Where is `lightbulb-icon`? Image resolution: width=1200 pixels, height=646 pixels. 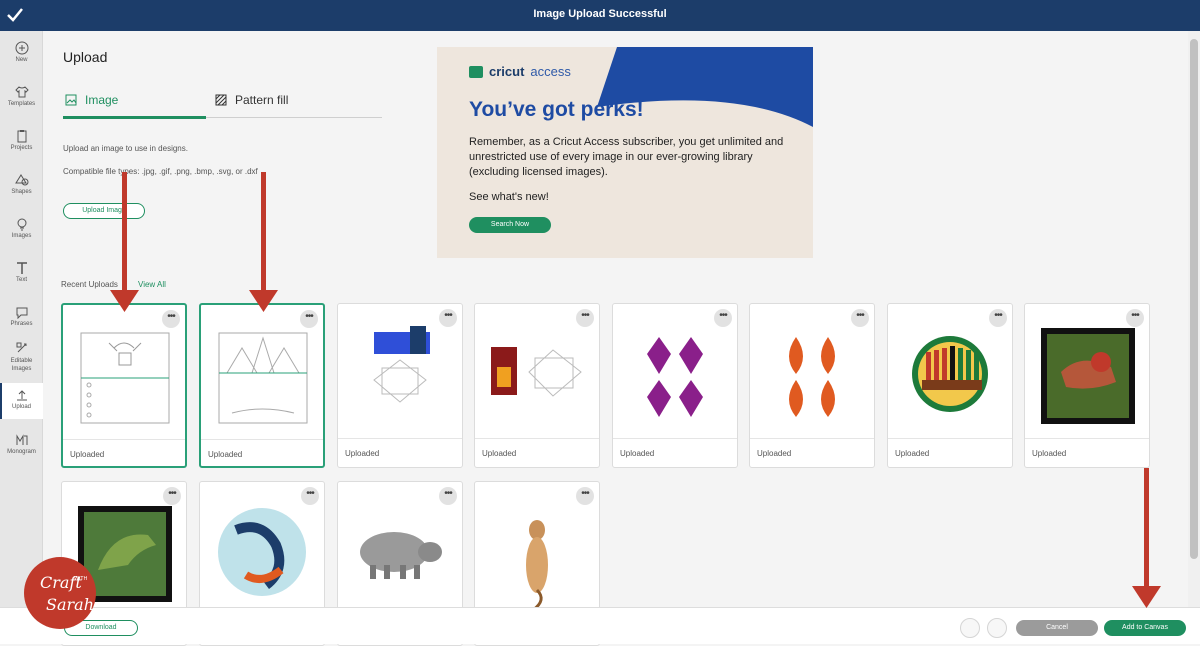 lightbulb-icon is located at coordinates (21, 224).